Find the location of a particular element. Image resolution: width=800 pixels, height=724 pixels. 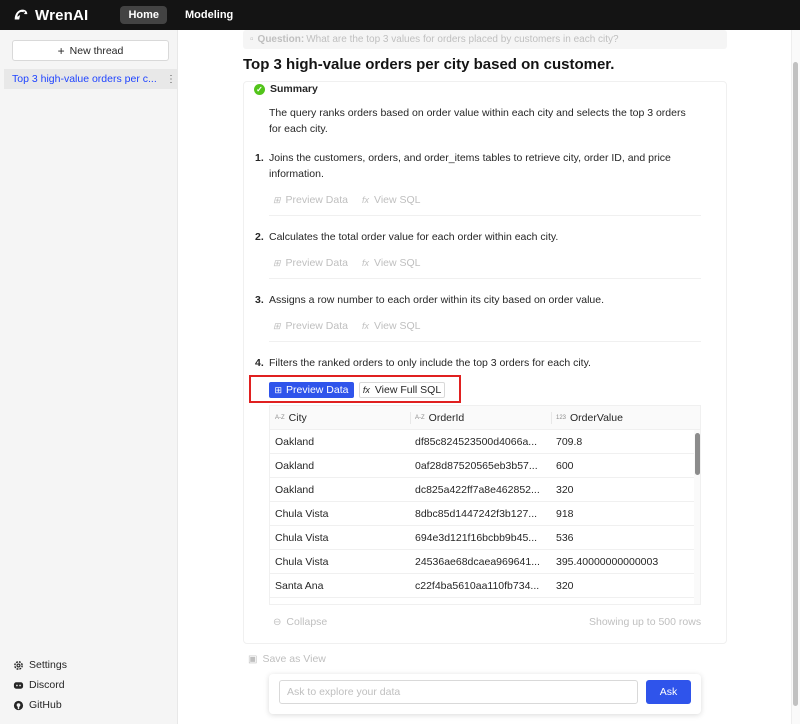

step-number: 2. is located at coordinates (259, 237).